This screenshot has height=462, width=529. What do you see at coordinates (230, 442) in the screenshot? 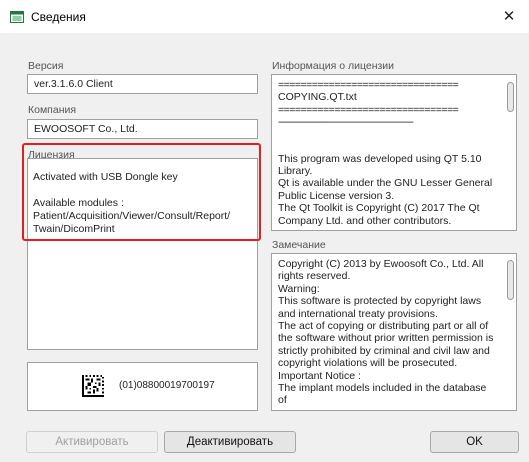
I see `deactivate-button: Деактивировать` at bounding box center [230, 442].